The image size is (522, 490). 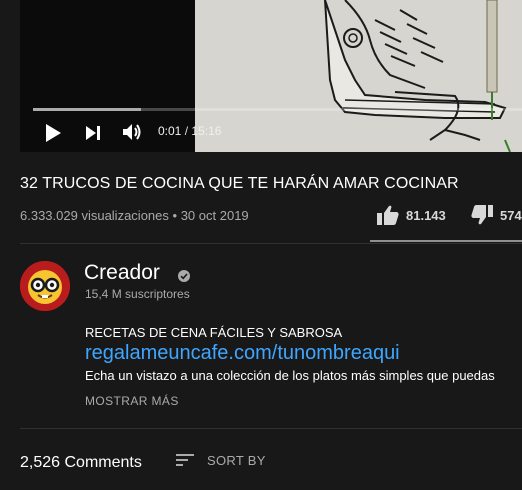 I want to click on sentiment-bar-fill, so click(x=446, y=241).